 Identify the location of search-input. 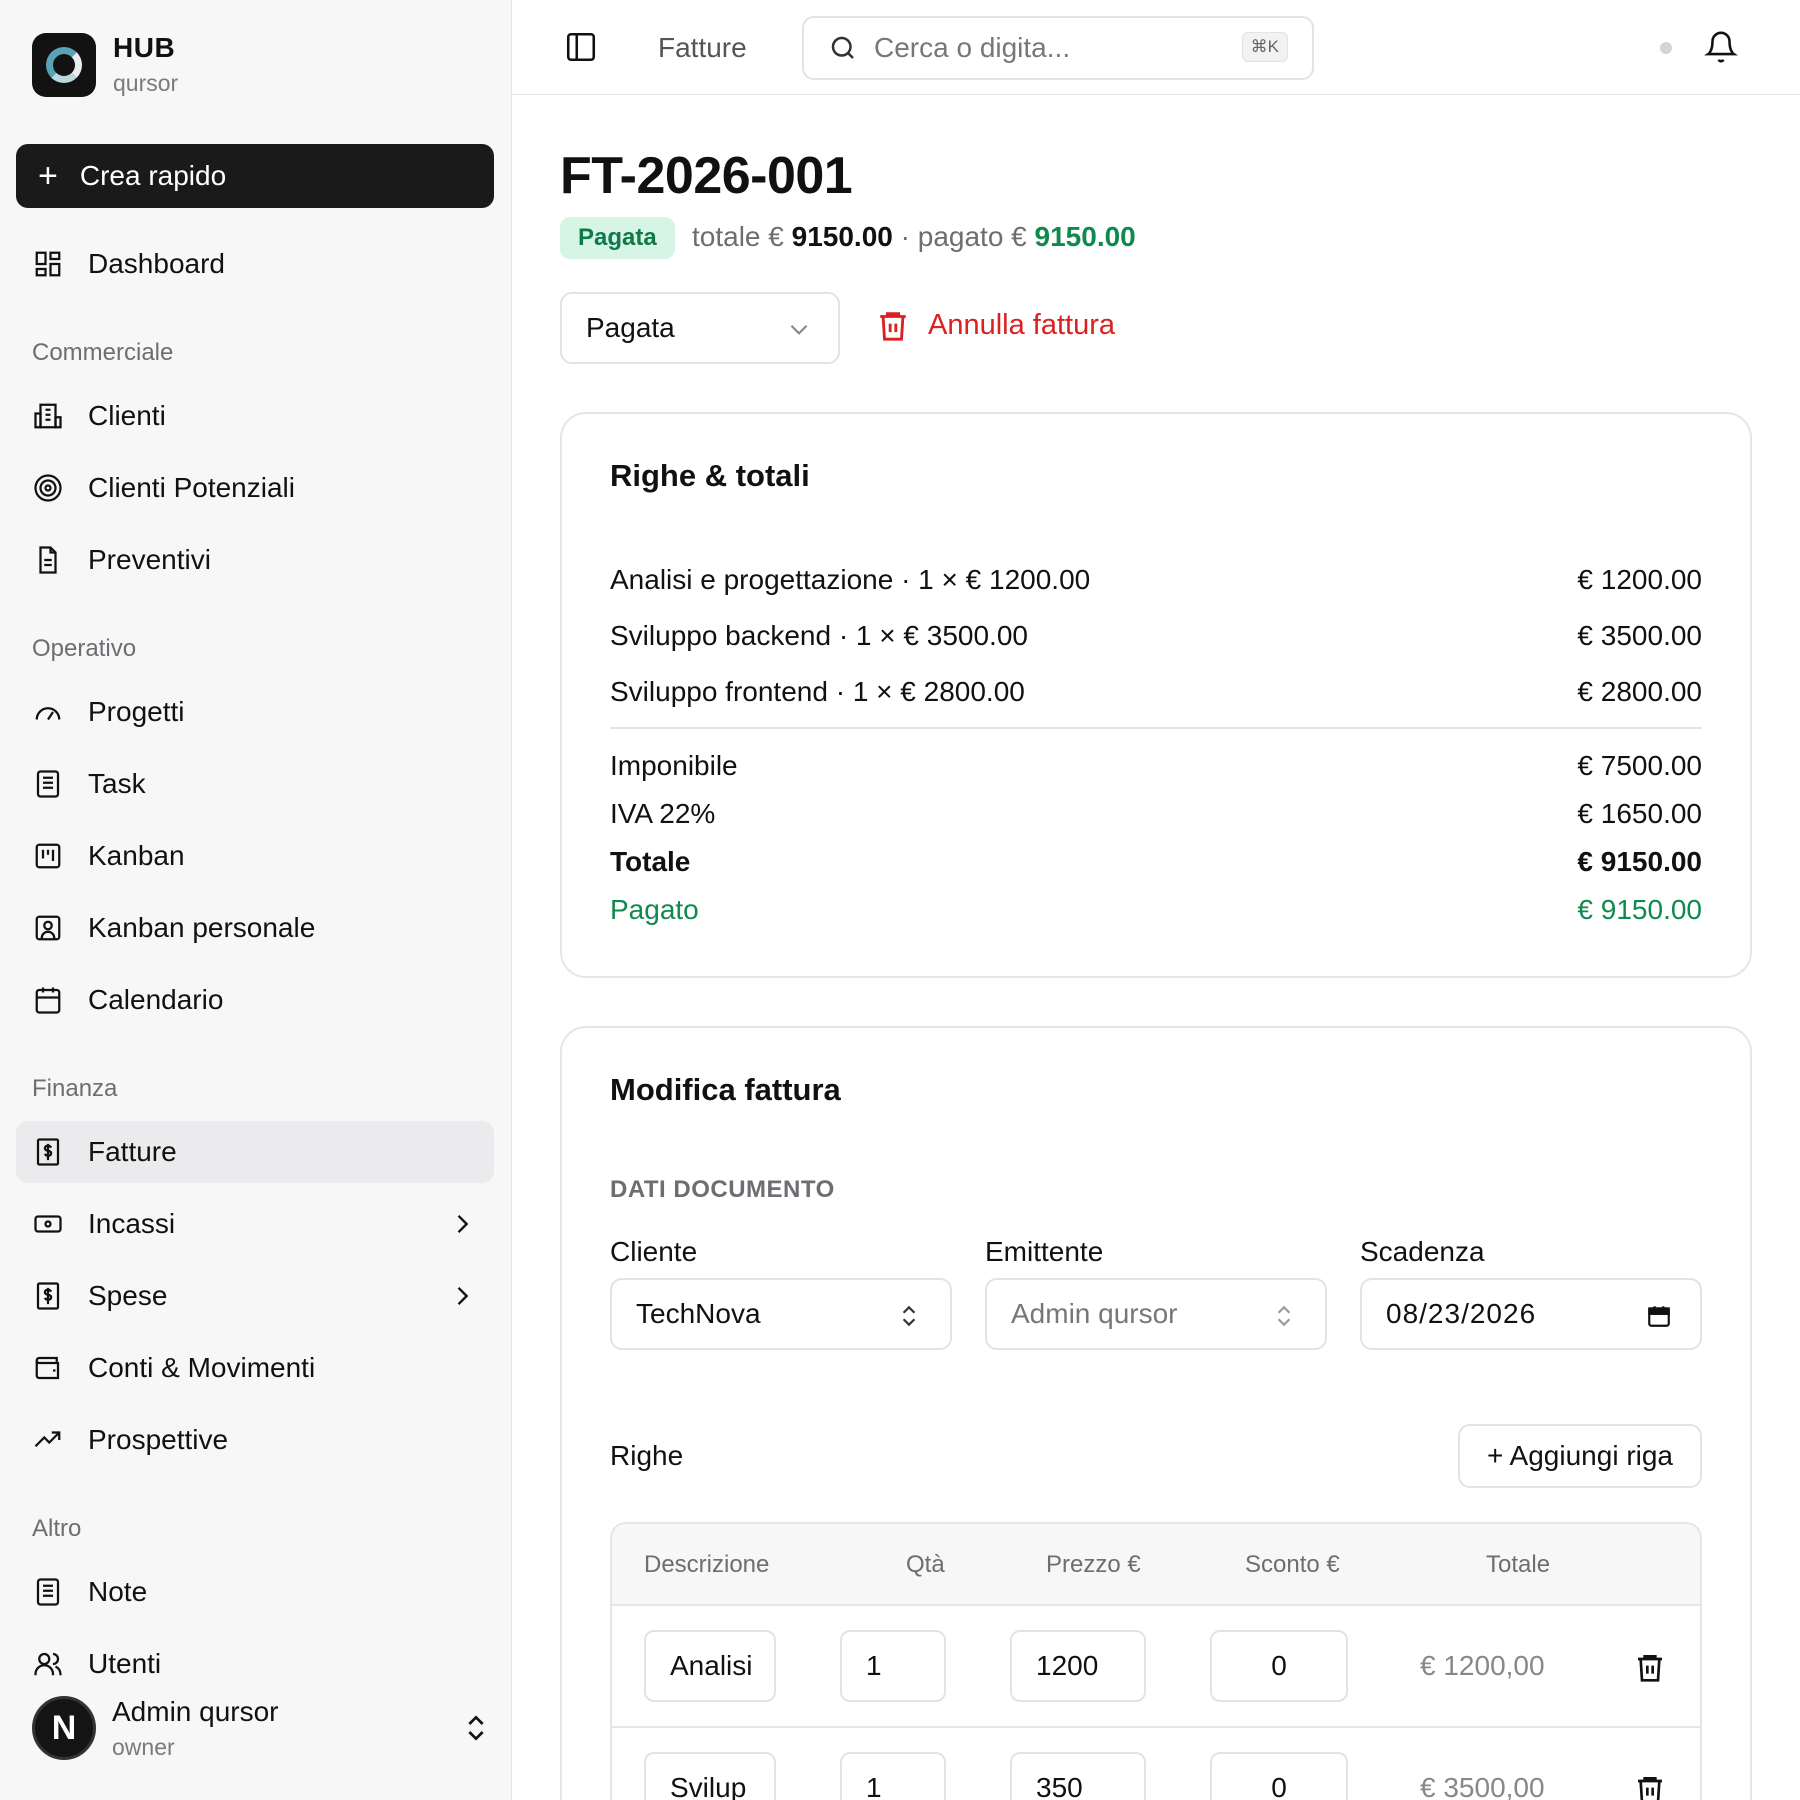
(1039, 48).